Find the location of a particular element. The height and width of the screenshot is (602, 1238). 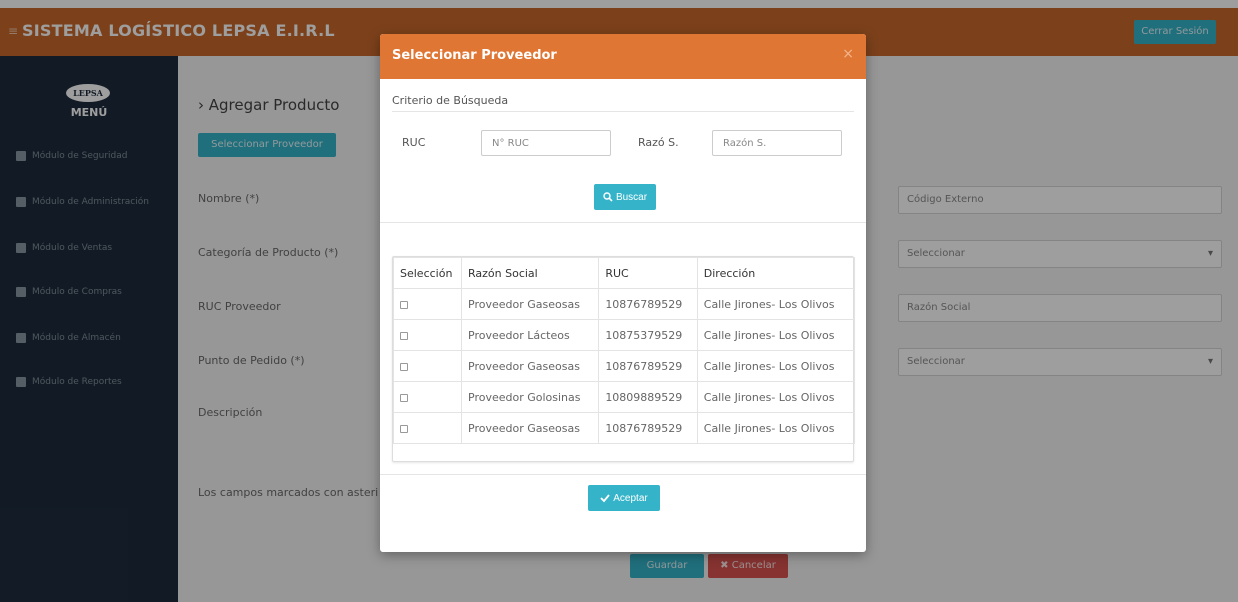

column-header-ruc: RUC is located at coordinates (648, 273).